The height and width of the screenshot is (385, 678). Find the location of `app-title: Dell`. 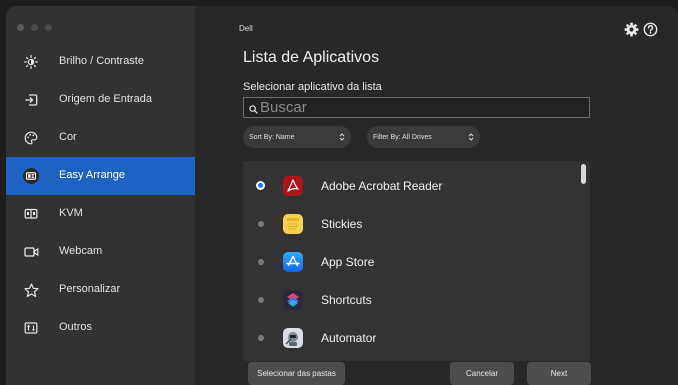

app-title: Dell is located at coordinates (246, 28).